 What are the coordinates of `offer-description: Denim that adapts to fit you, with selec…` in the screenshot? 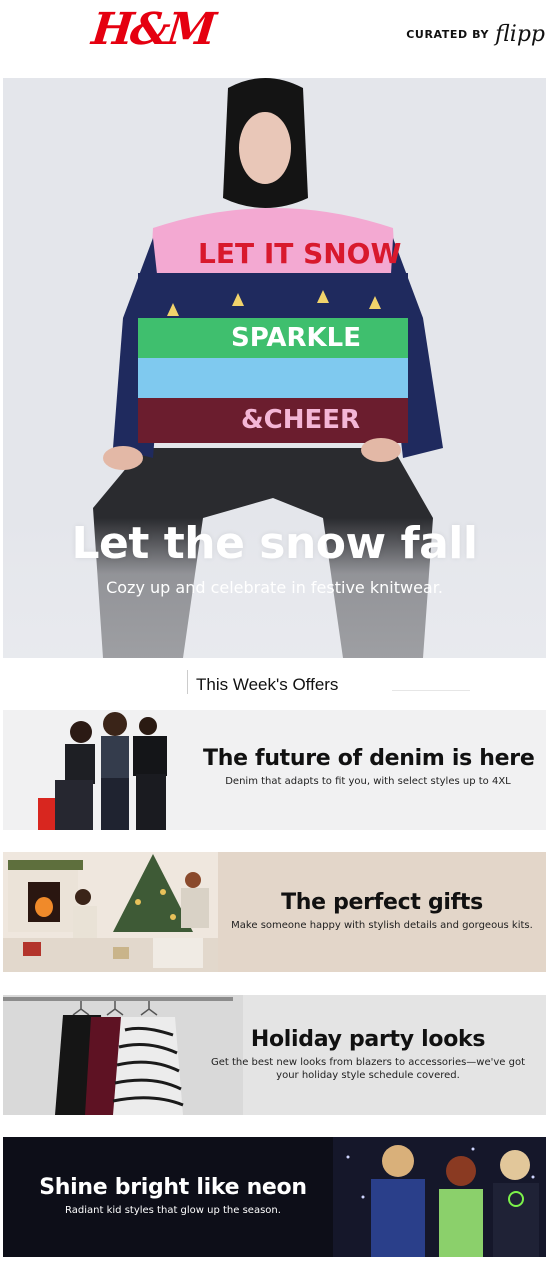 It's located at (368, 781).